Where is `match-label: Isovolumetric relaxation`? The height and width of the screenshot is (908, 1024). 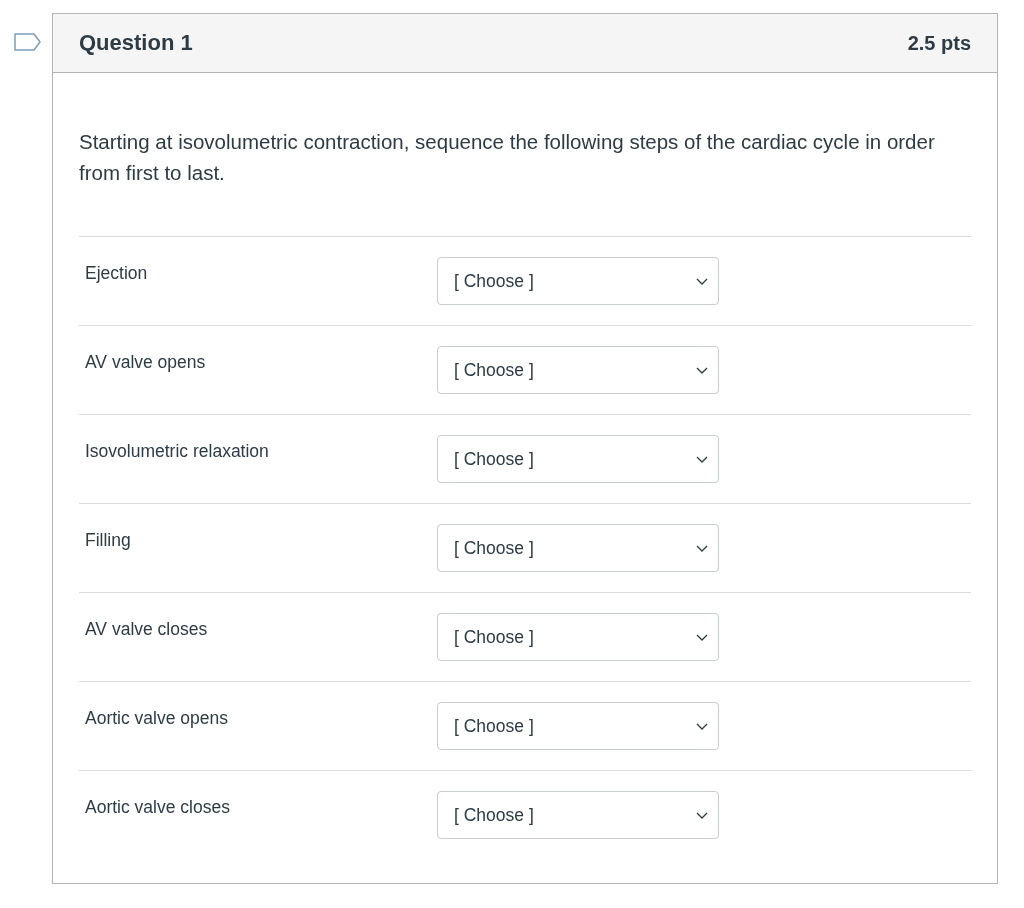
match-label: Isovolumetric relaxation is located at coordinates (177, 451).